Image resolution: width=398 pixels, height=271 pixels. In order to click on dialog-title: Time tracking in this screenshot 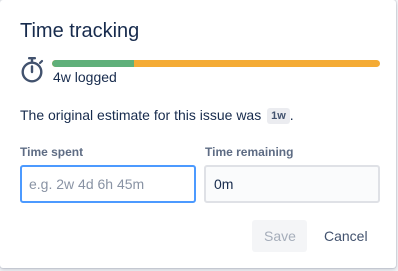, I will do `click(80, 31)`.